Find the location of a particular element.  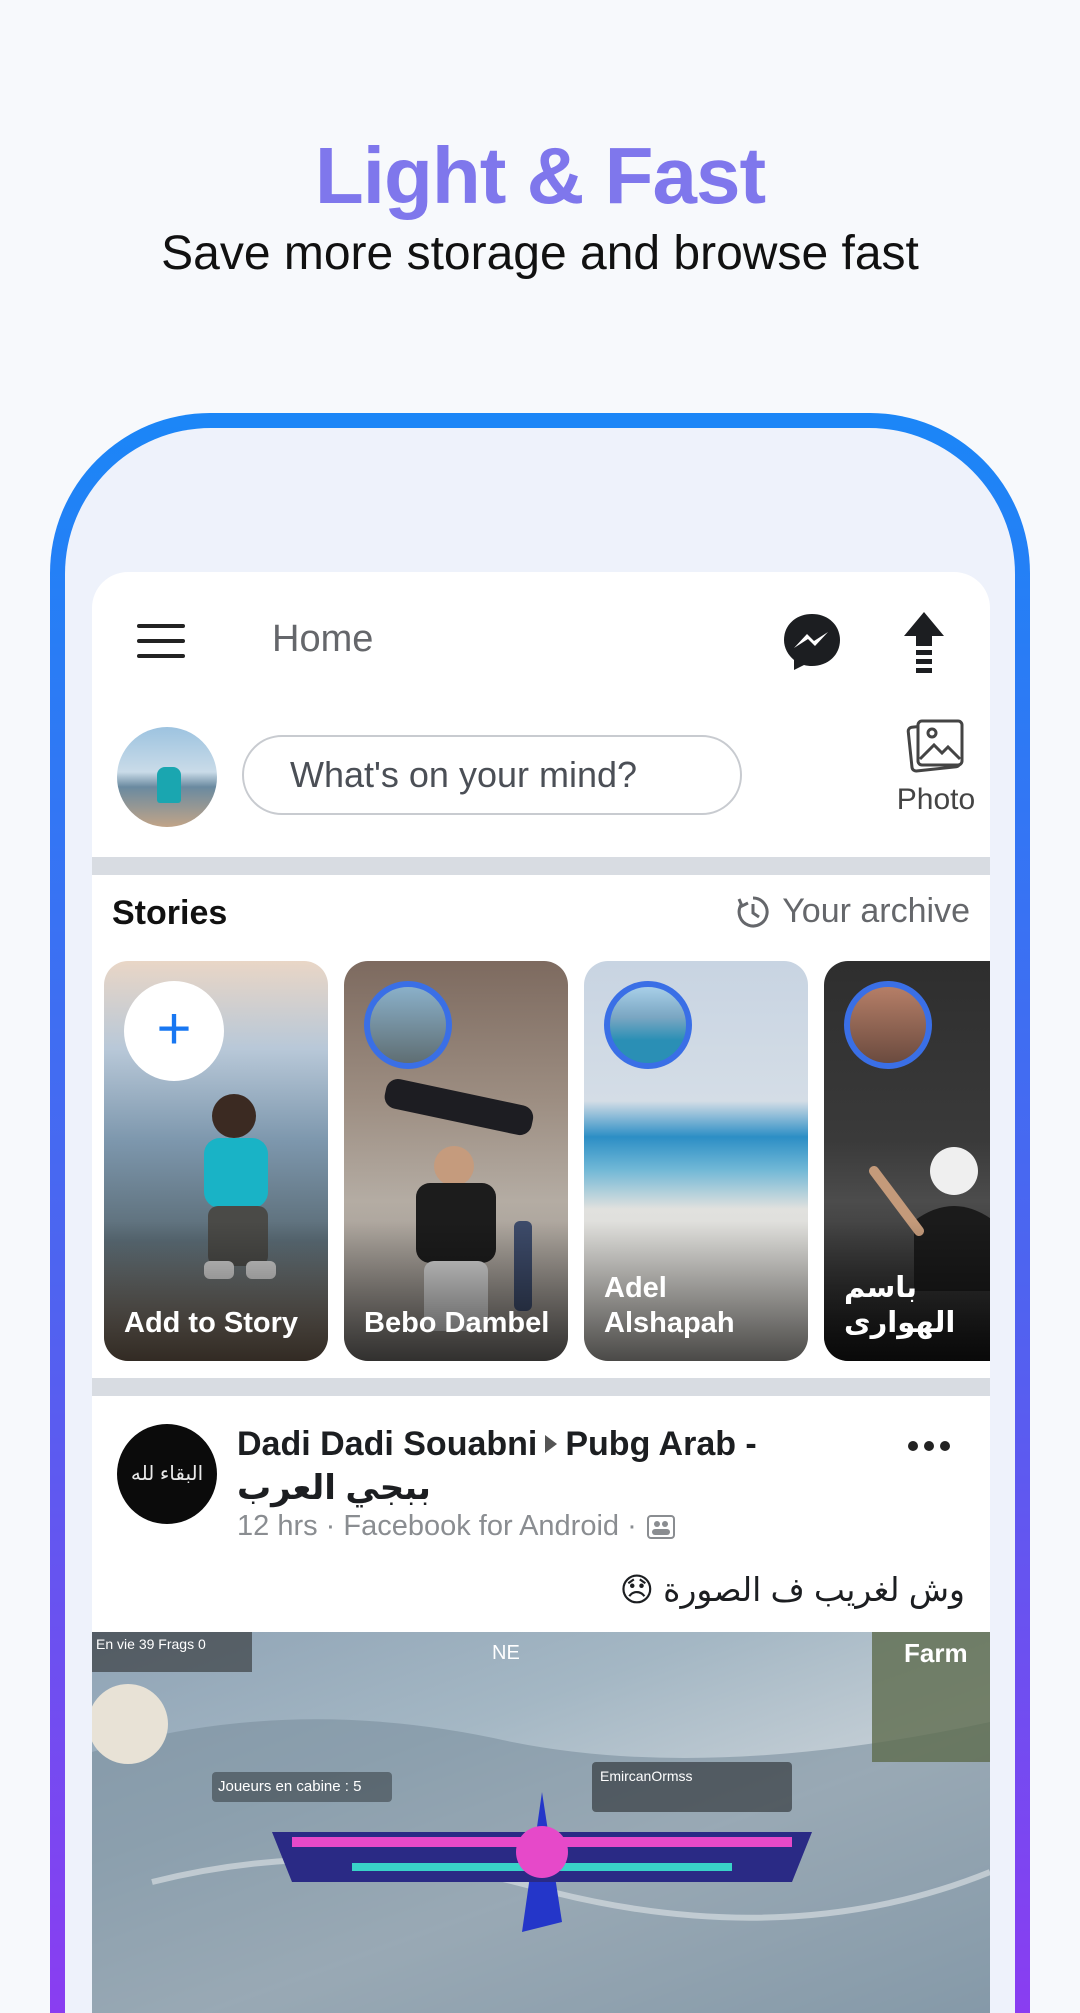

hero-title: Light & Fast is located at coordinates (540, 175).